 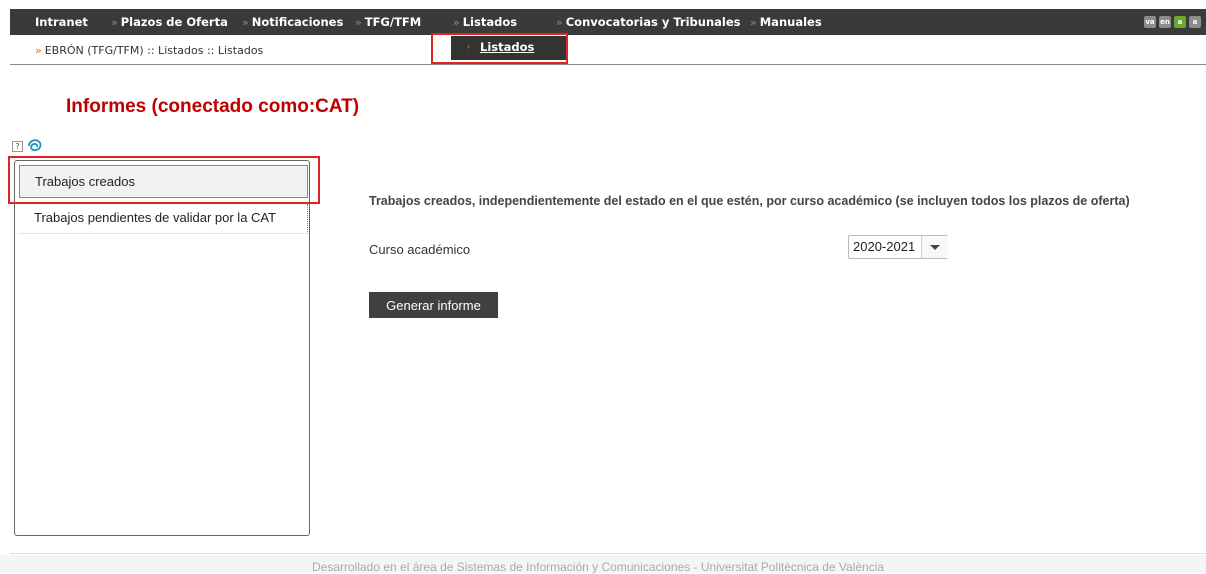 What do you see at coordinates (433, 305) in the screenshot?
I see `generate-report-button: Generar informe` at bounding box center [433, 305].